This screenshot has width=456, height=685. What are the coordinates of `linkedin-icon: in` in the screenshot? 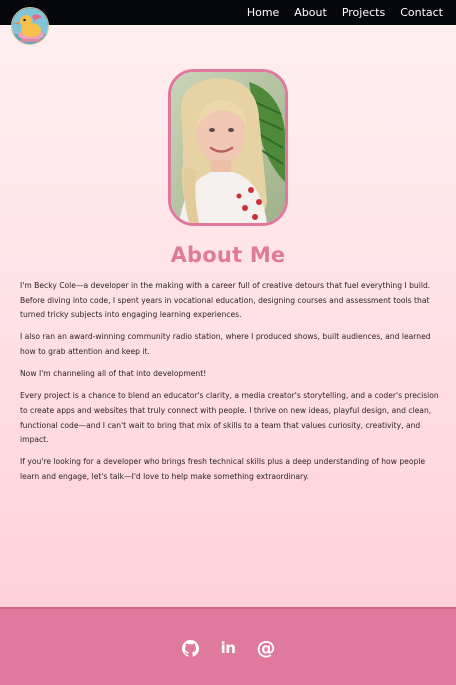 It's located at (228, 648).